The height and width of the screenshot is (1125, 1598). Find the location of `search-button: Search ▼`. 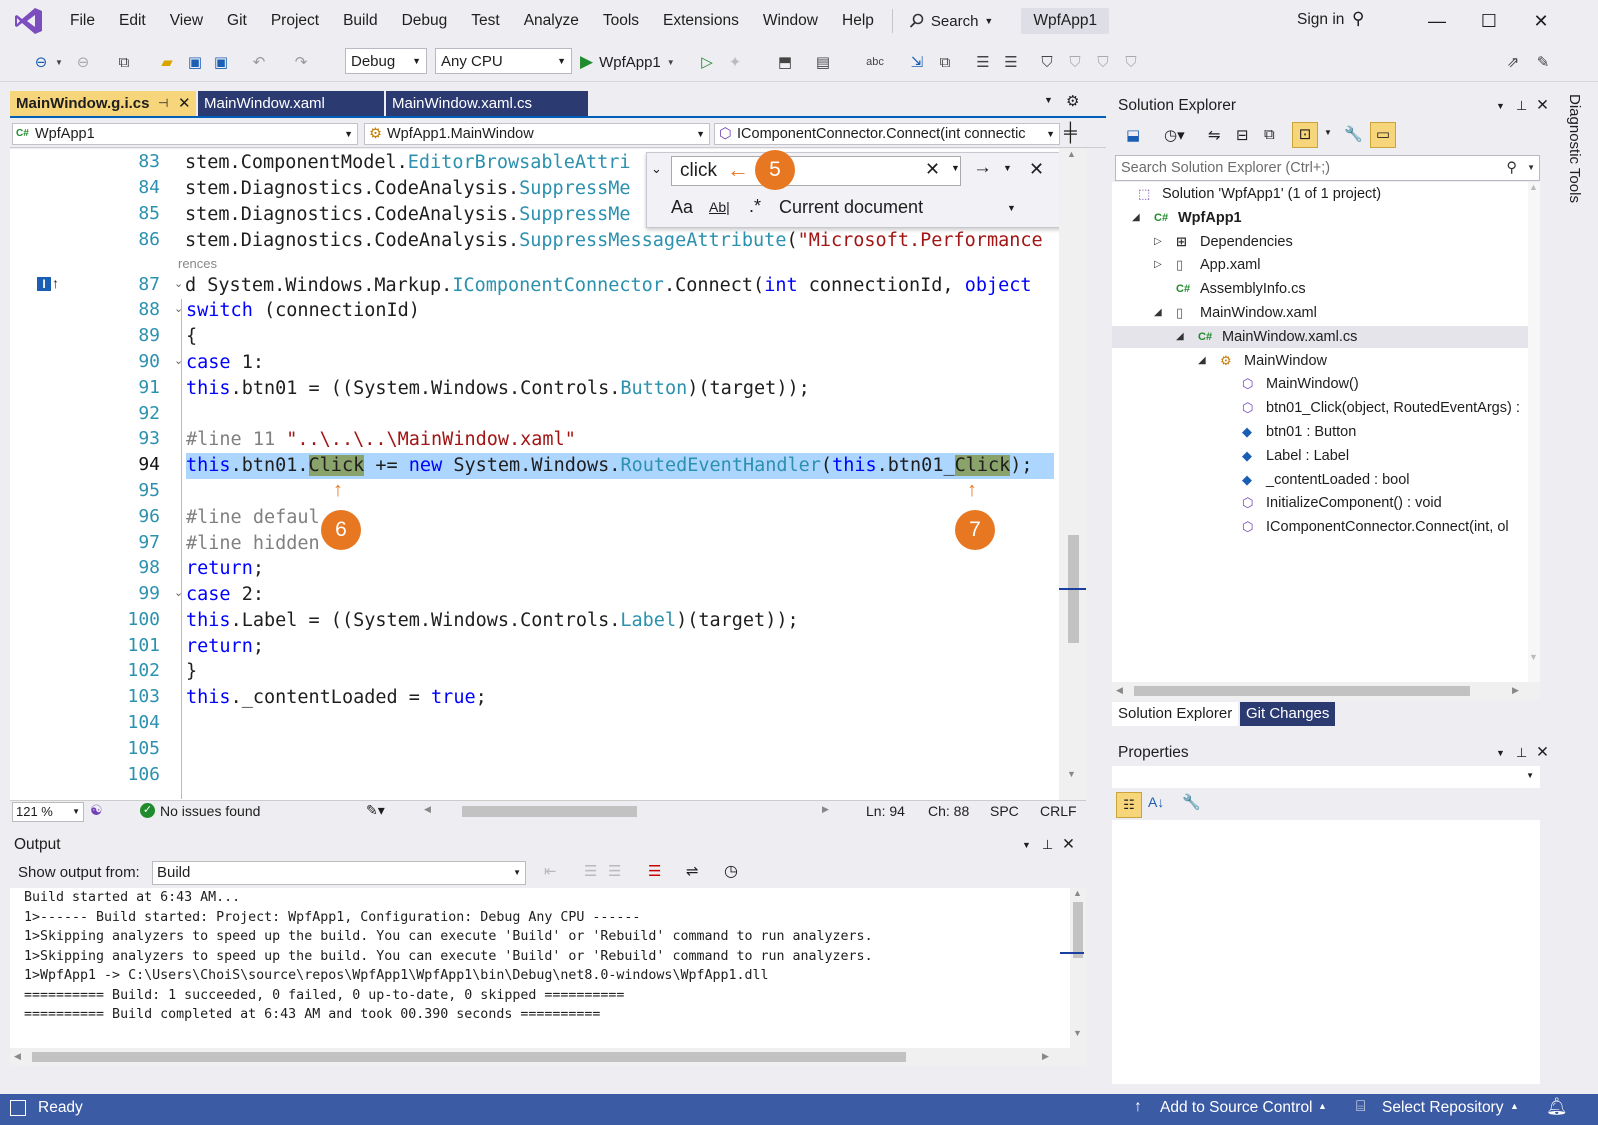

search-button: Search ▼ is located at coordinates (951, 21).